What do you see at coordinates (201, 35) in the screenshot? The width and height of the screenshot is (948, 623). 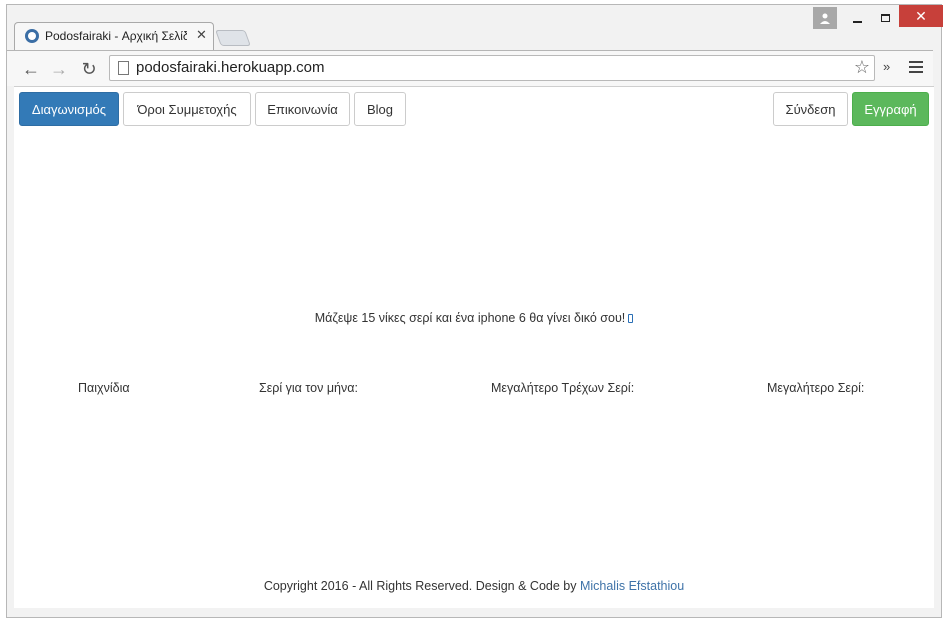 I see `close-tab-icon: ✕` at bounding box center [201, 35].